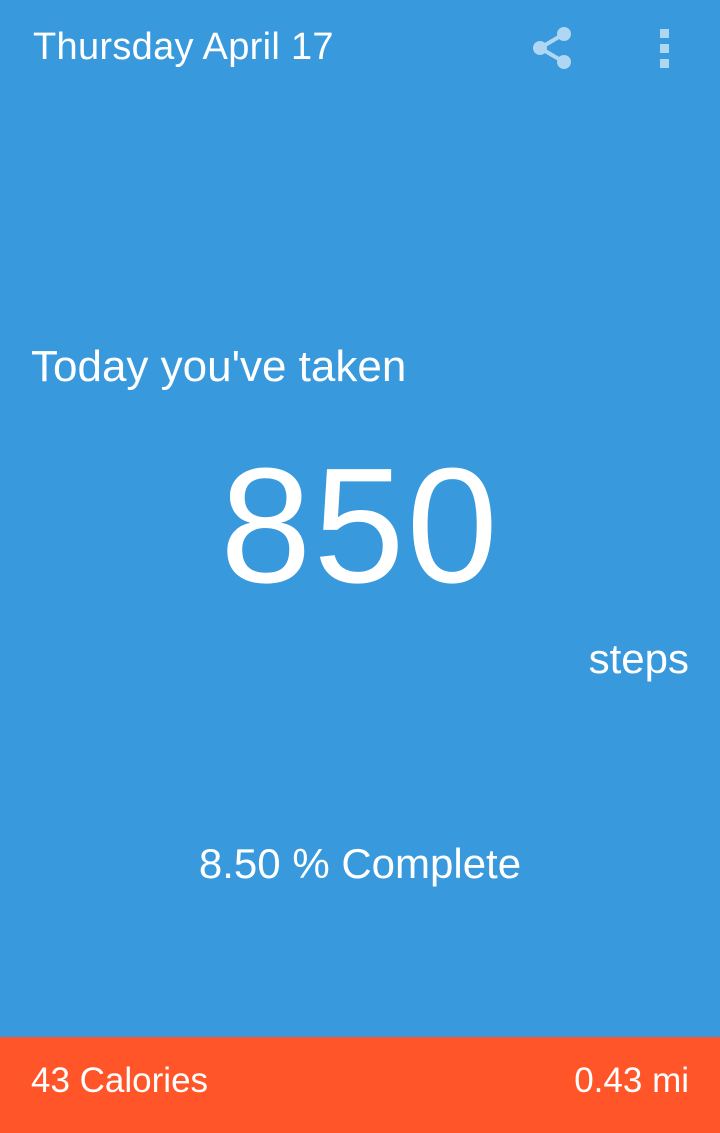 The height and width of the screenshot is (1133, 720). Describe the element at coordinates (638, 658) in the screenshot. I see `step-unit-label: steps` at that location.